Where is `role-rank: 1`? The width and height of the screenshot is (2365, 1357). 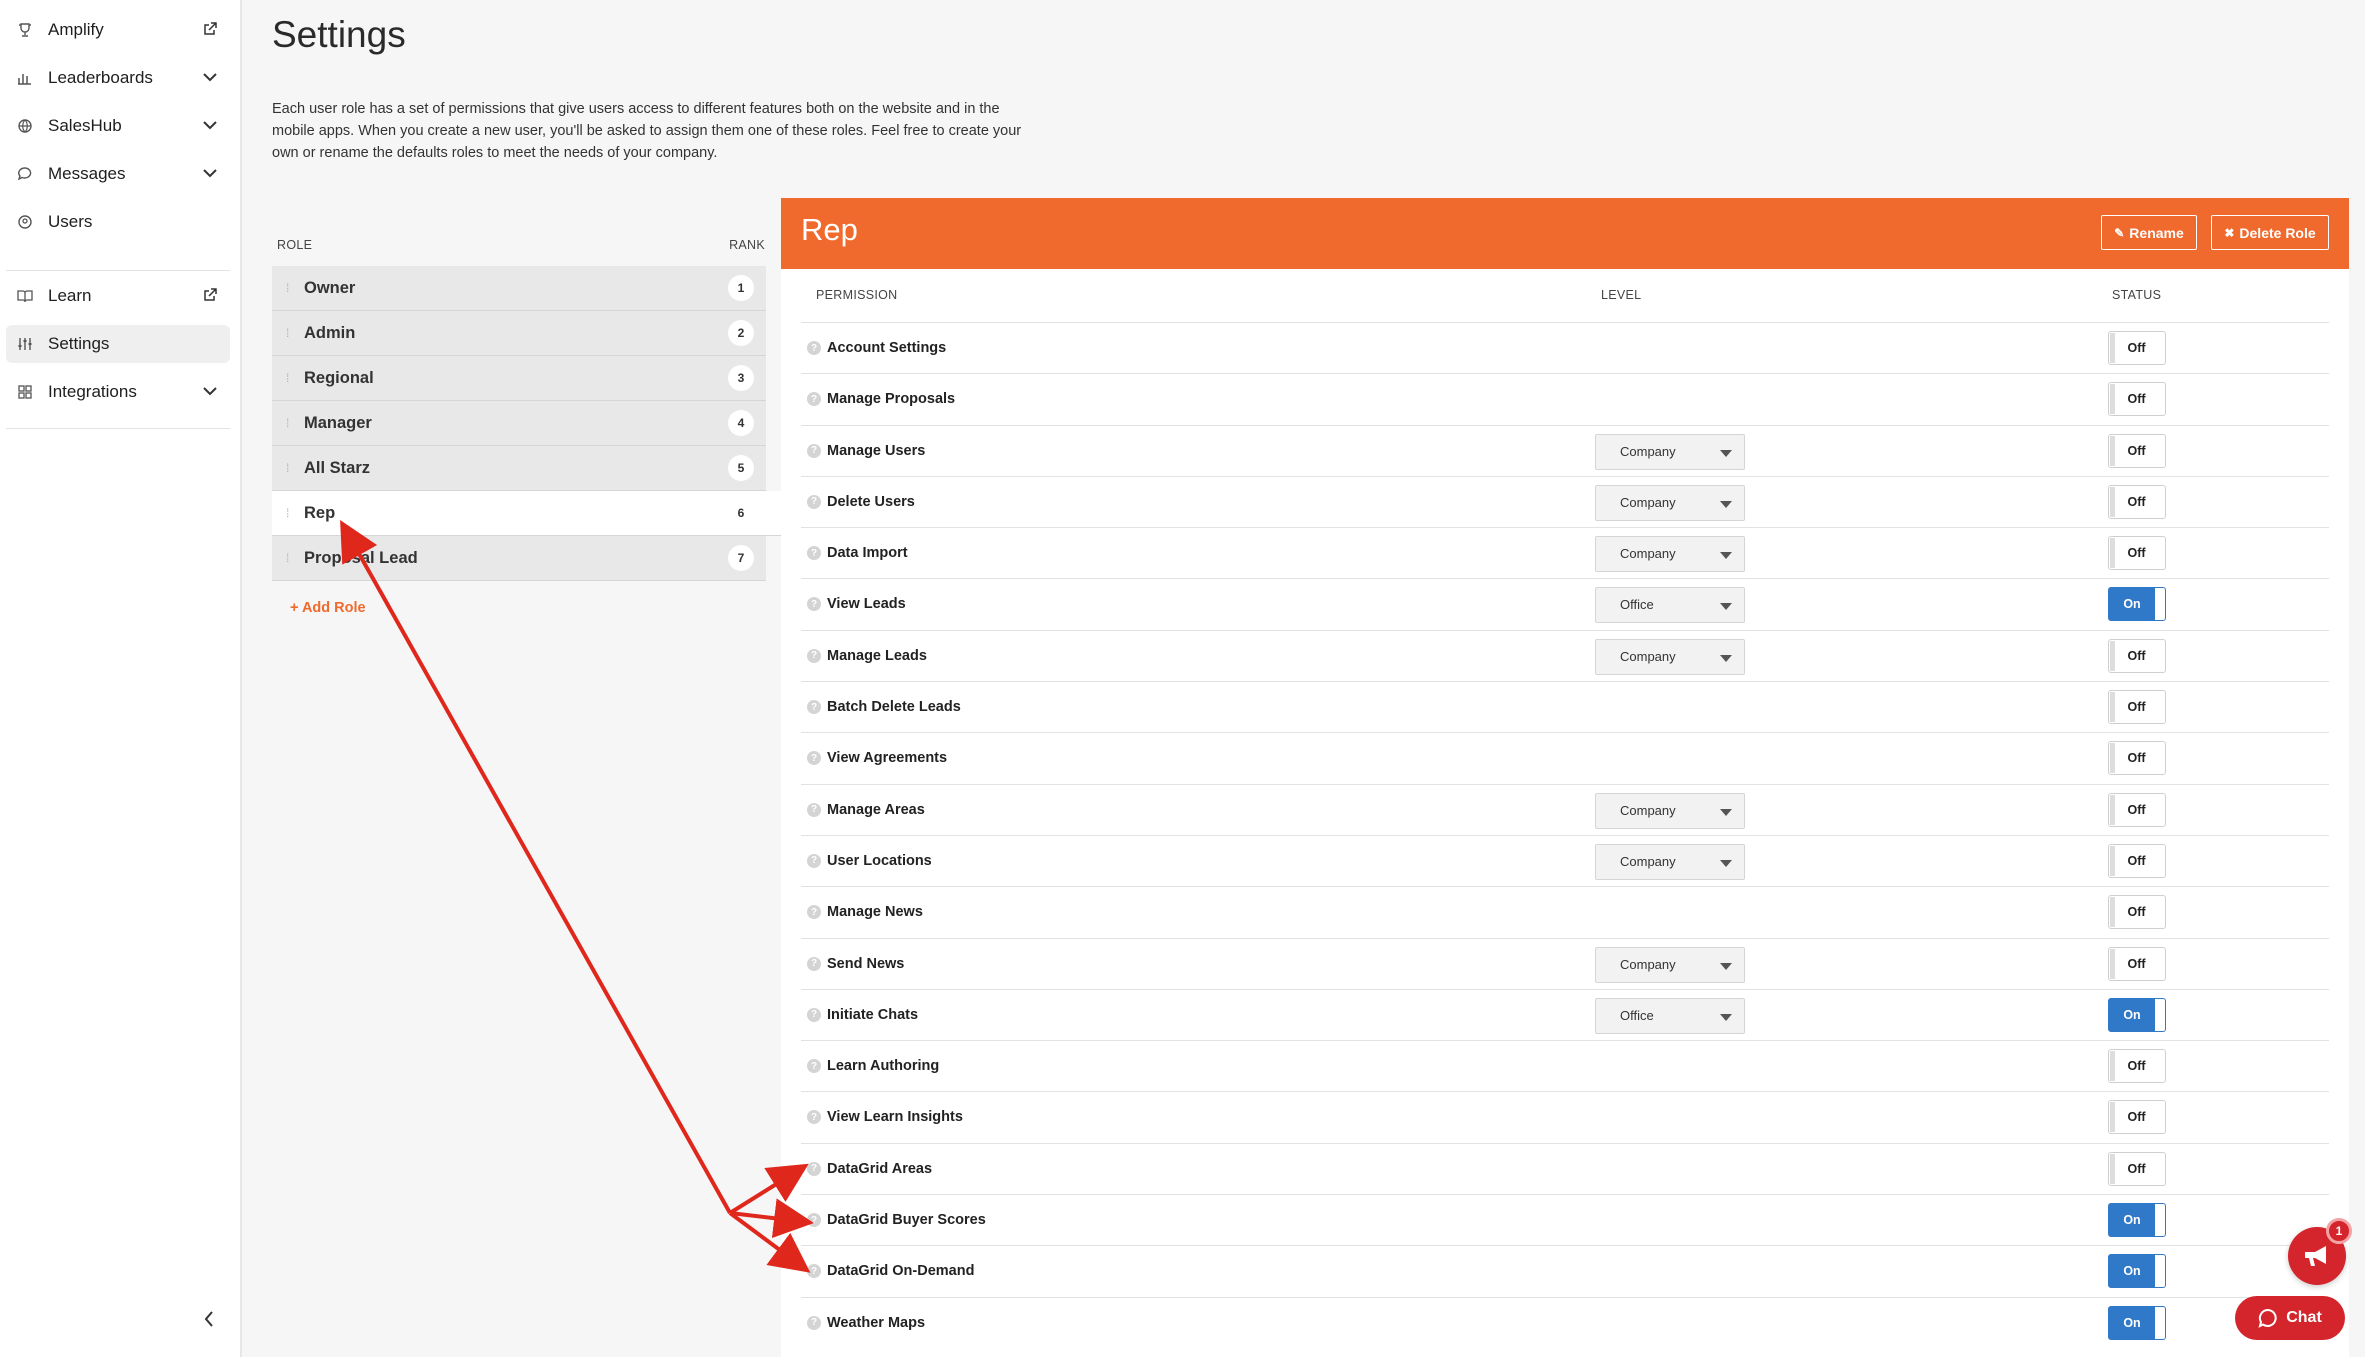 role-rank: 1 is located at coordinates (741, 288).